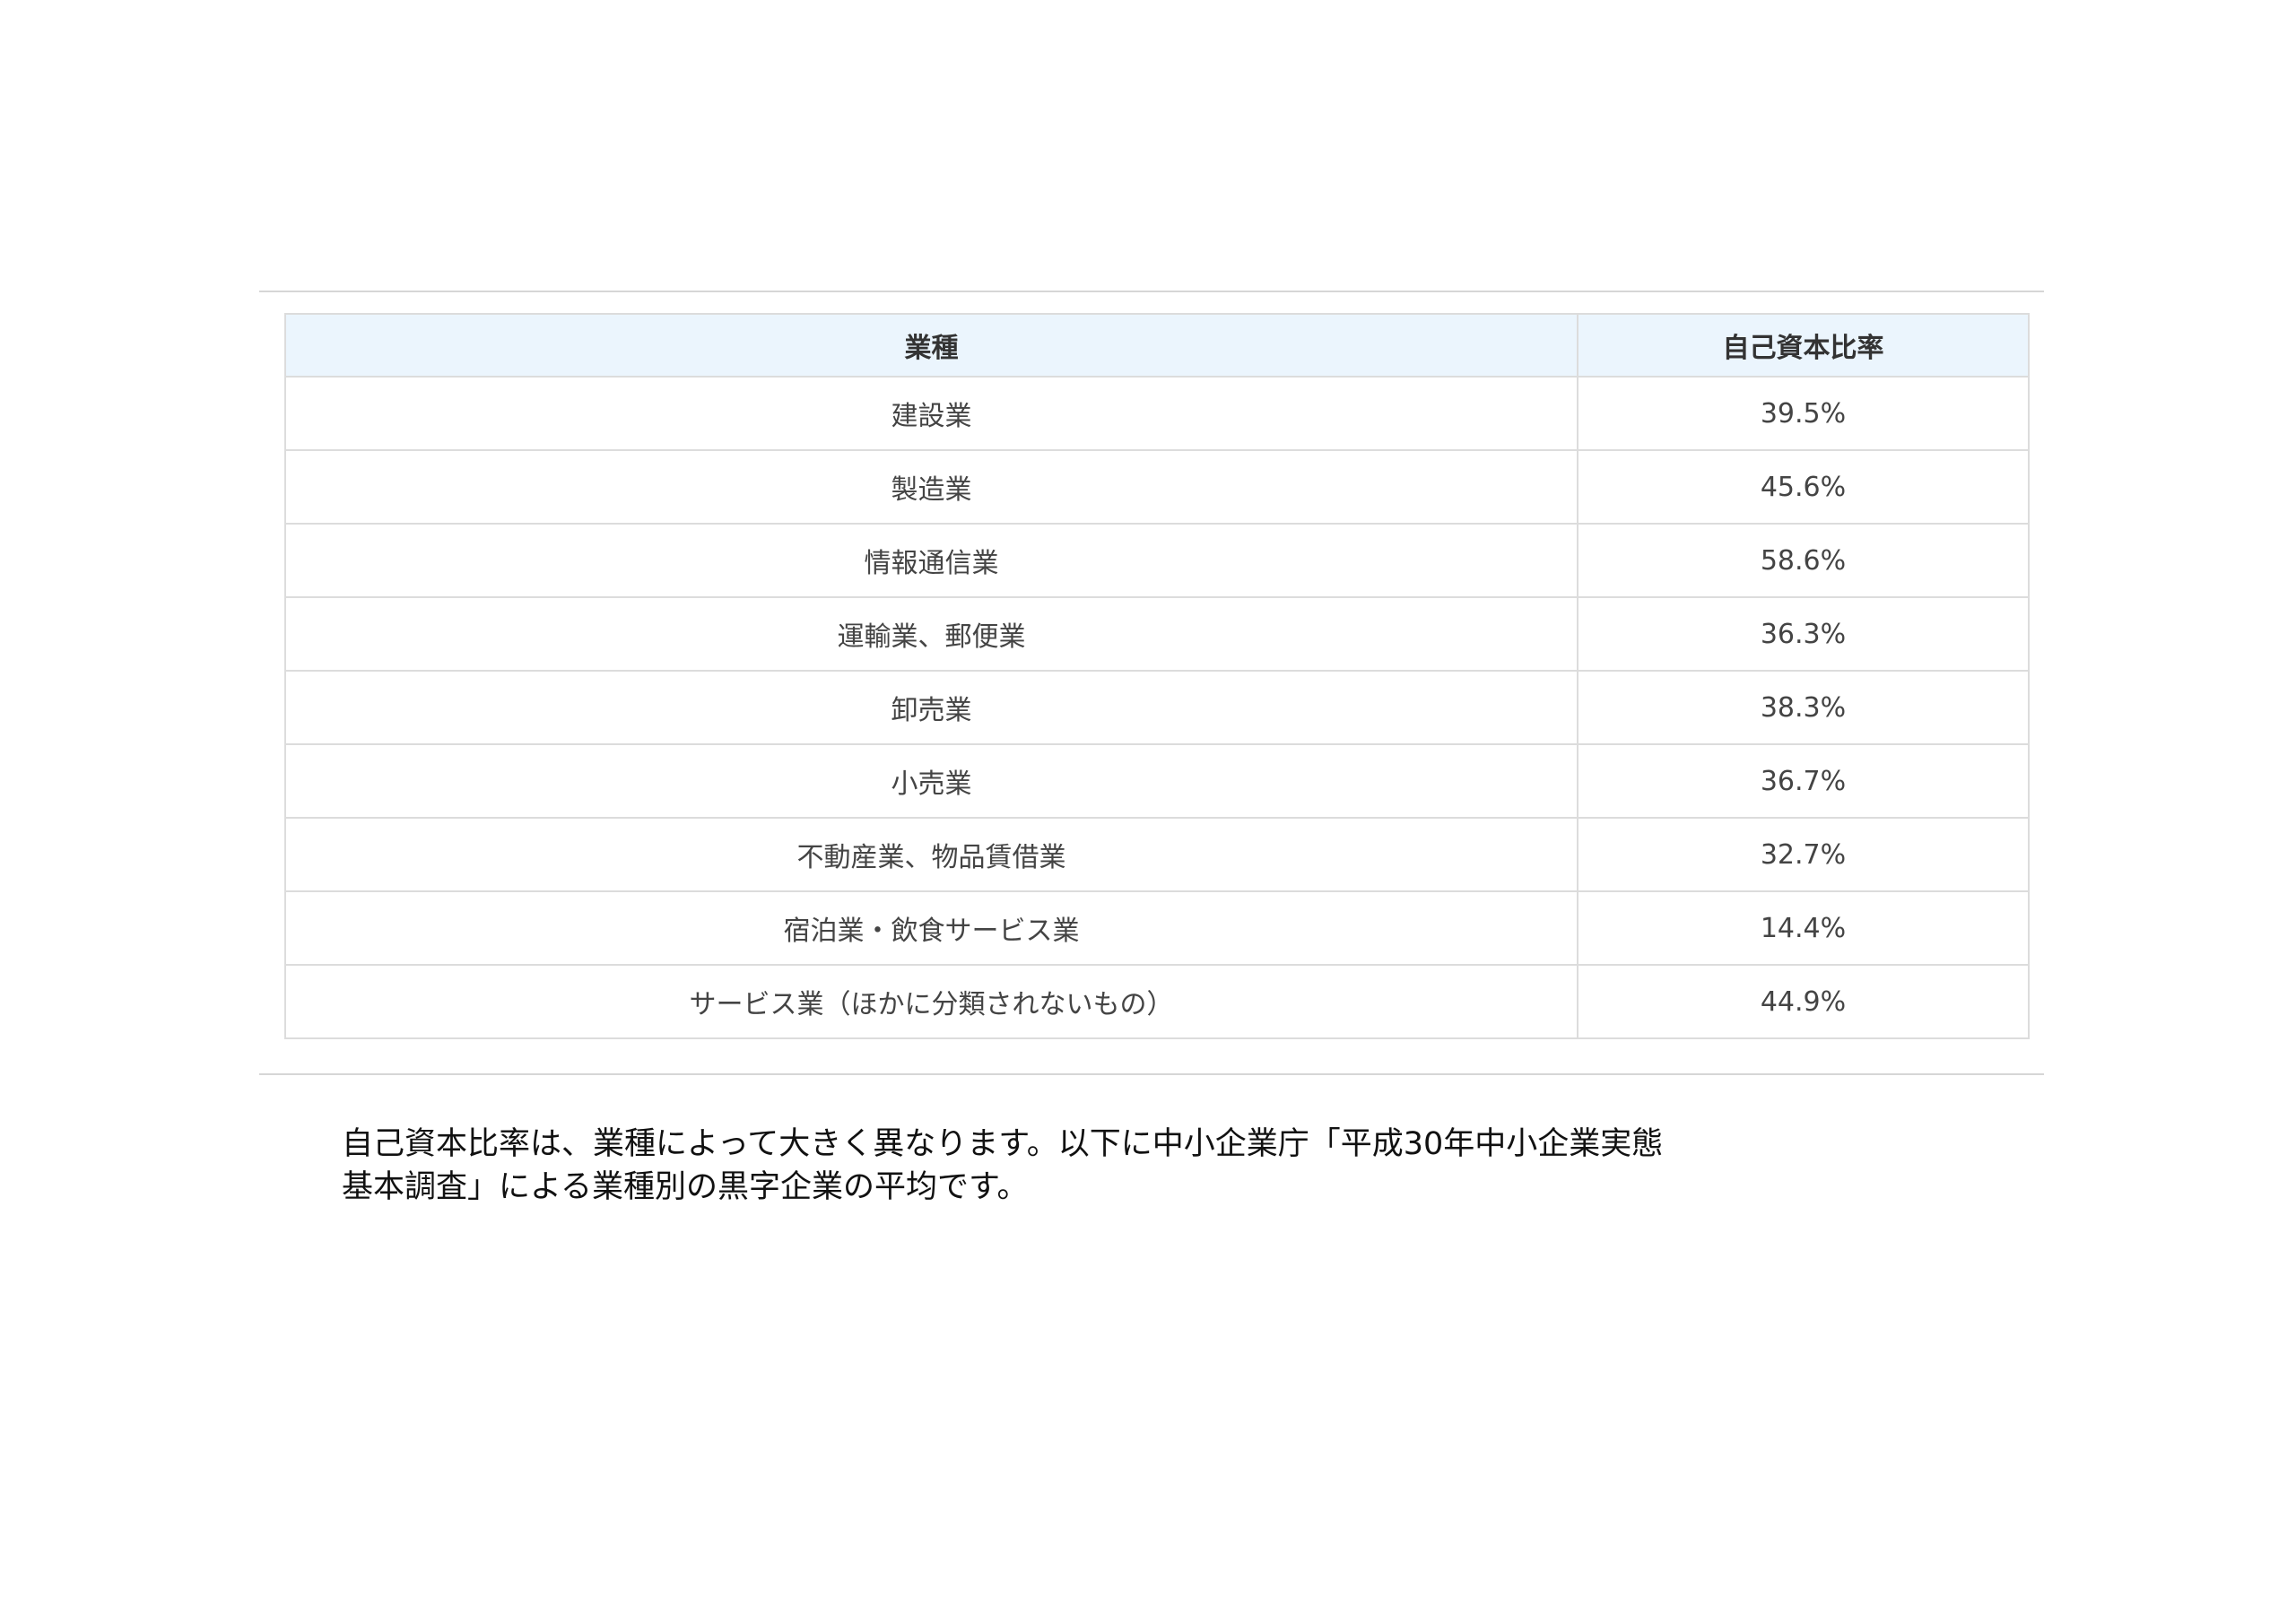 Image resolution: width=2296 pixels, height=1623 pixels. Describe the element at coordinates (1803, 345) in the screenshot. I see `header-equity-ratio: 自己資本比率` at that location.